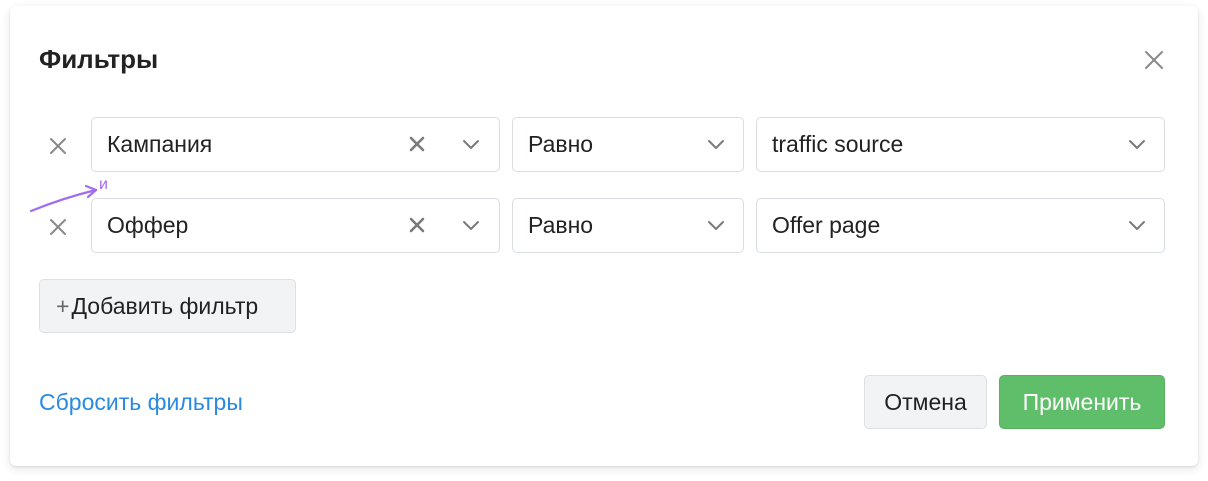 The height and width of the screenshot is (481, 1208). Describe the element at coordinates (295, 225) in the screenshot. I see `filter-2-field-select: Оффер` at that location.